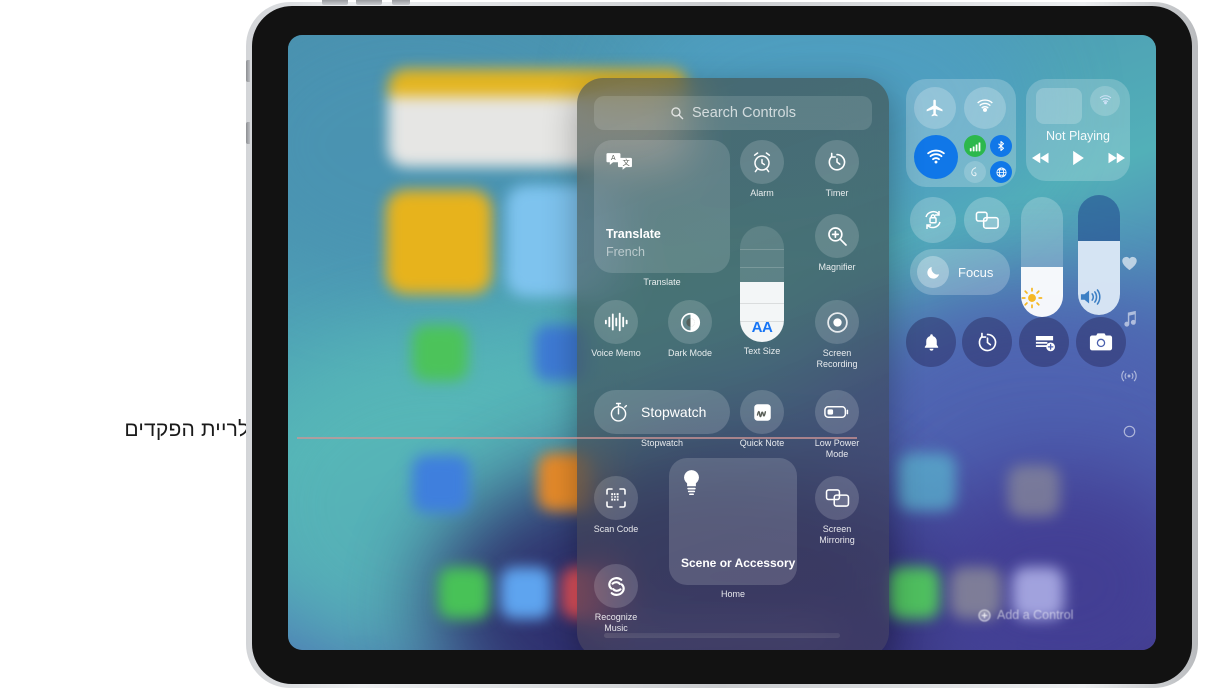 This screenshot has width=1205, height=692. I want to click on camera-icon, so click(1101, 342).